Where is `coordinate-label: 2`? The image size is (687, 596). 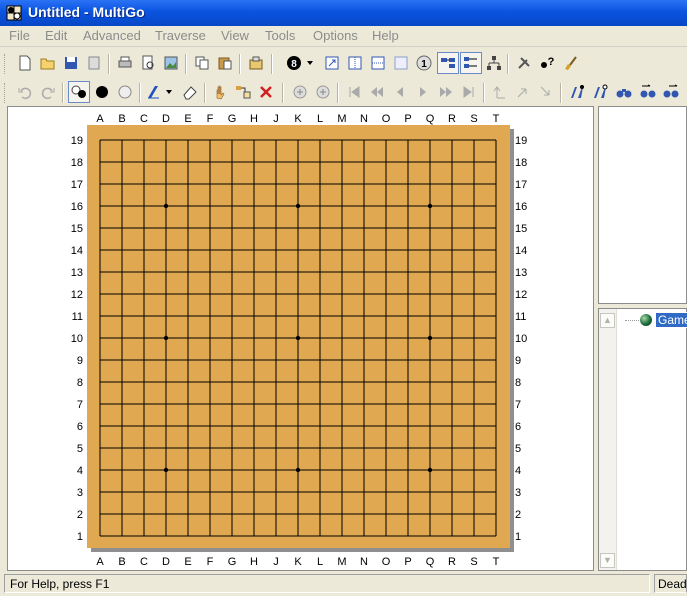
coordinate-label: 2 is located at coordinates (518, 515).